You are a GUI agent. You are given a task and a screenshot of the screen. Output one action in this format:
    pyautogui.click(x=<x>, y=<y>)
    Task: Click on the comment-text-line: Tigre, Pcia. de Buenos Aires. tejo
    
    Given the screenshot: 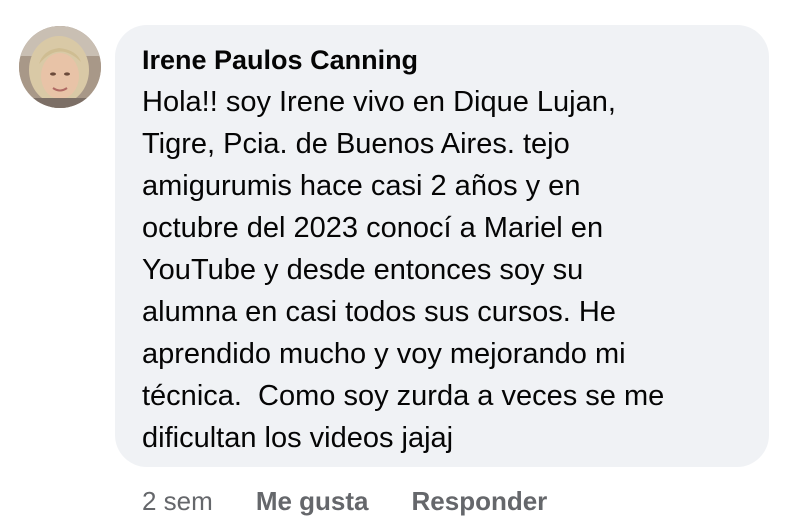 What is the action you would take?
    pyautogui.click(x=356, y=144)
    